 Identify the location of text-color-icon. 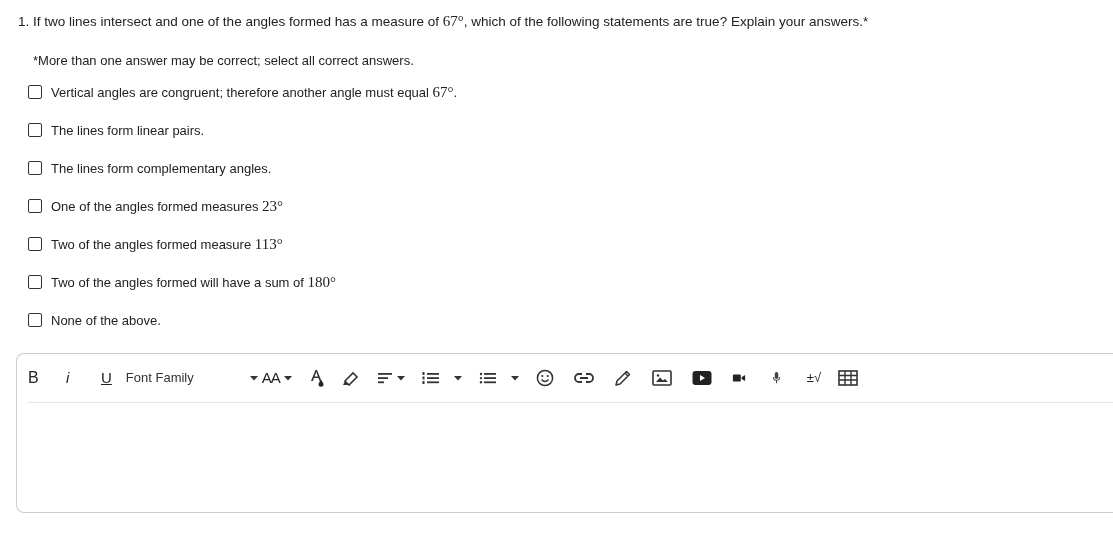
(316, 378).